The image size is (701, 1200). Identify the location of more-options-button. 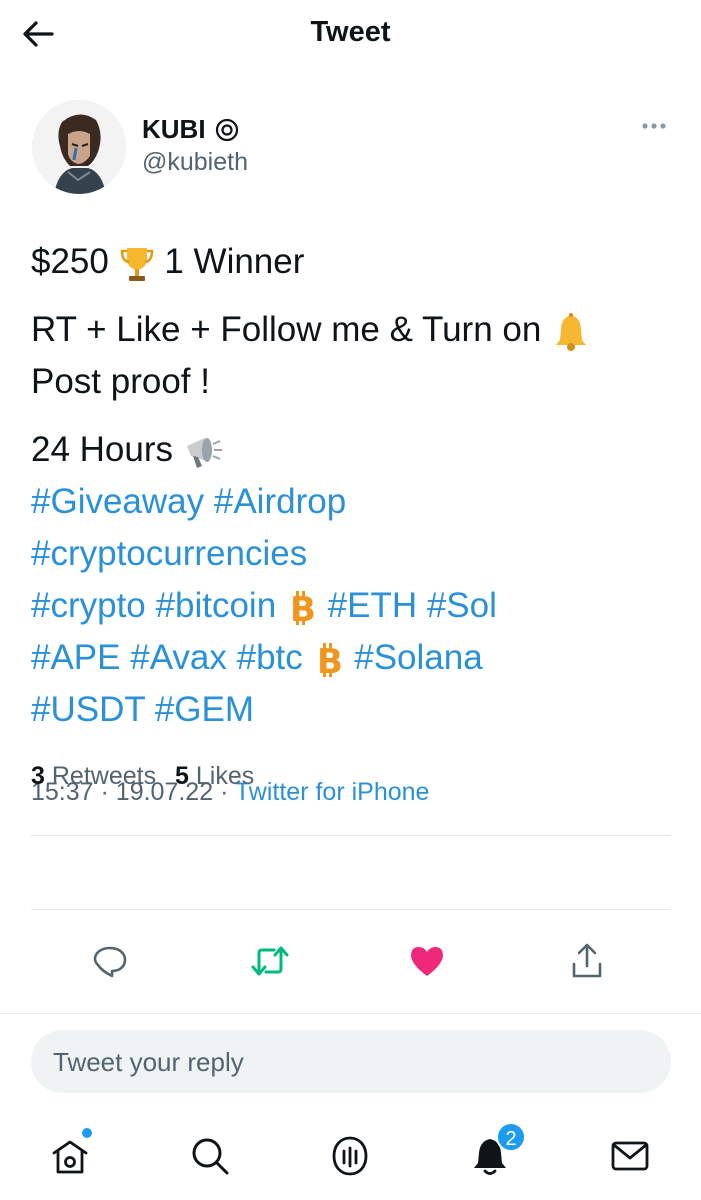
(656, 126).